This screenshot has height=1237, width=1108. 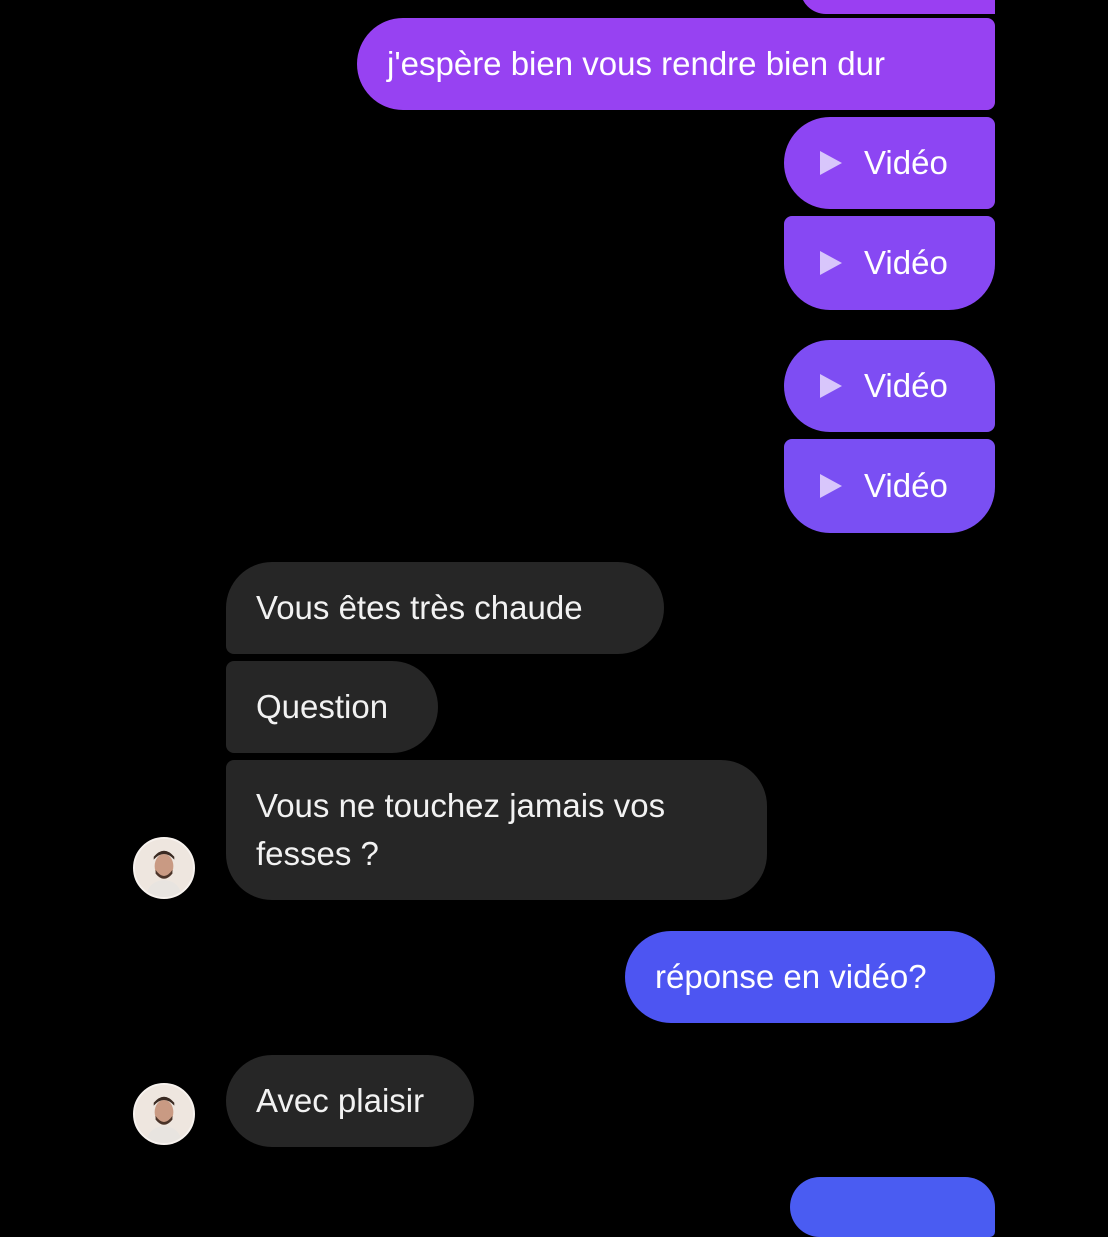 I want to click on received-message: Question, so click(x=332, y=707).